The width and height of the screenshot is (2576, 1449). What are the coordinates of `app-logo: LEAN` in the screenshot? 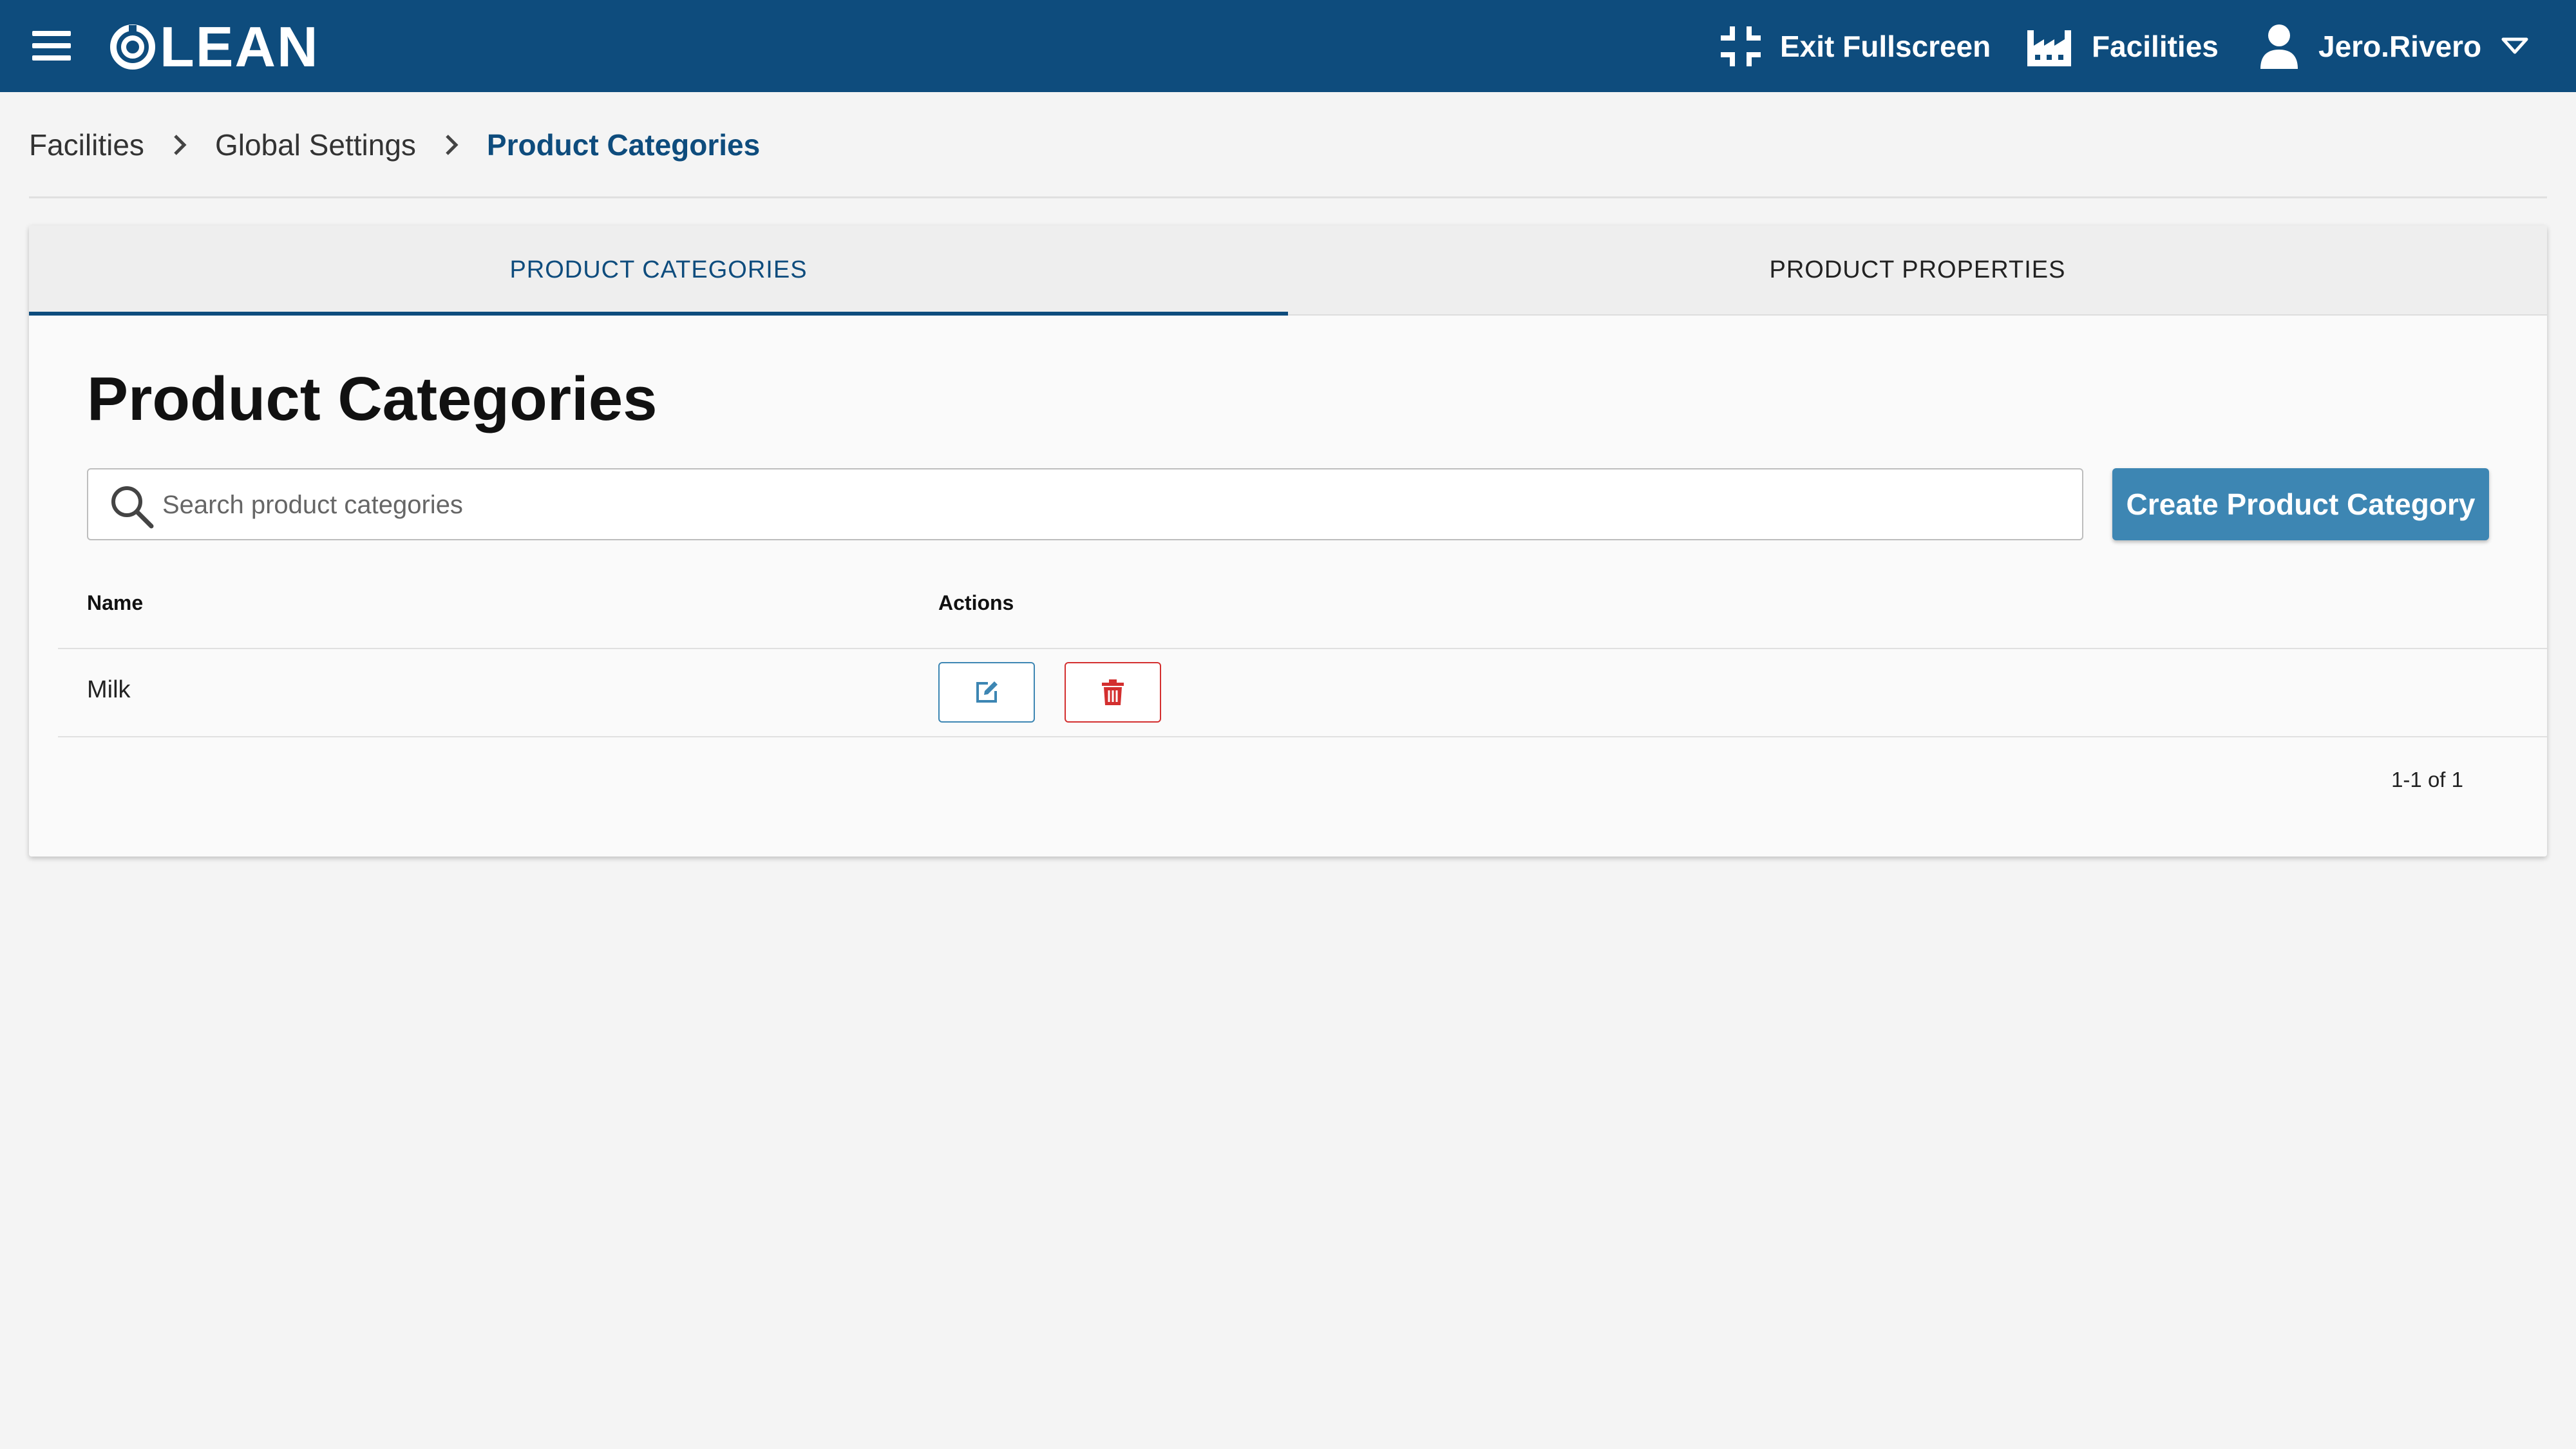 It's located at (214, 47).